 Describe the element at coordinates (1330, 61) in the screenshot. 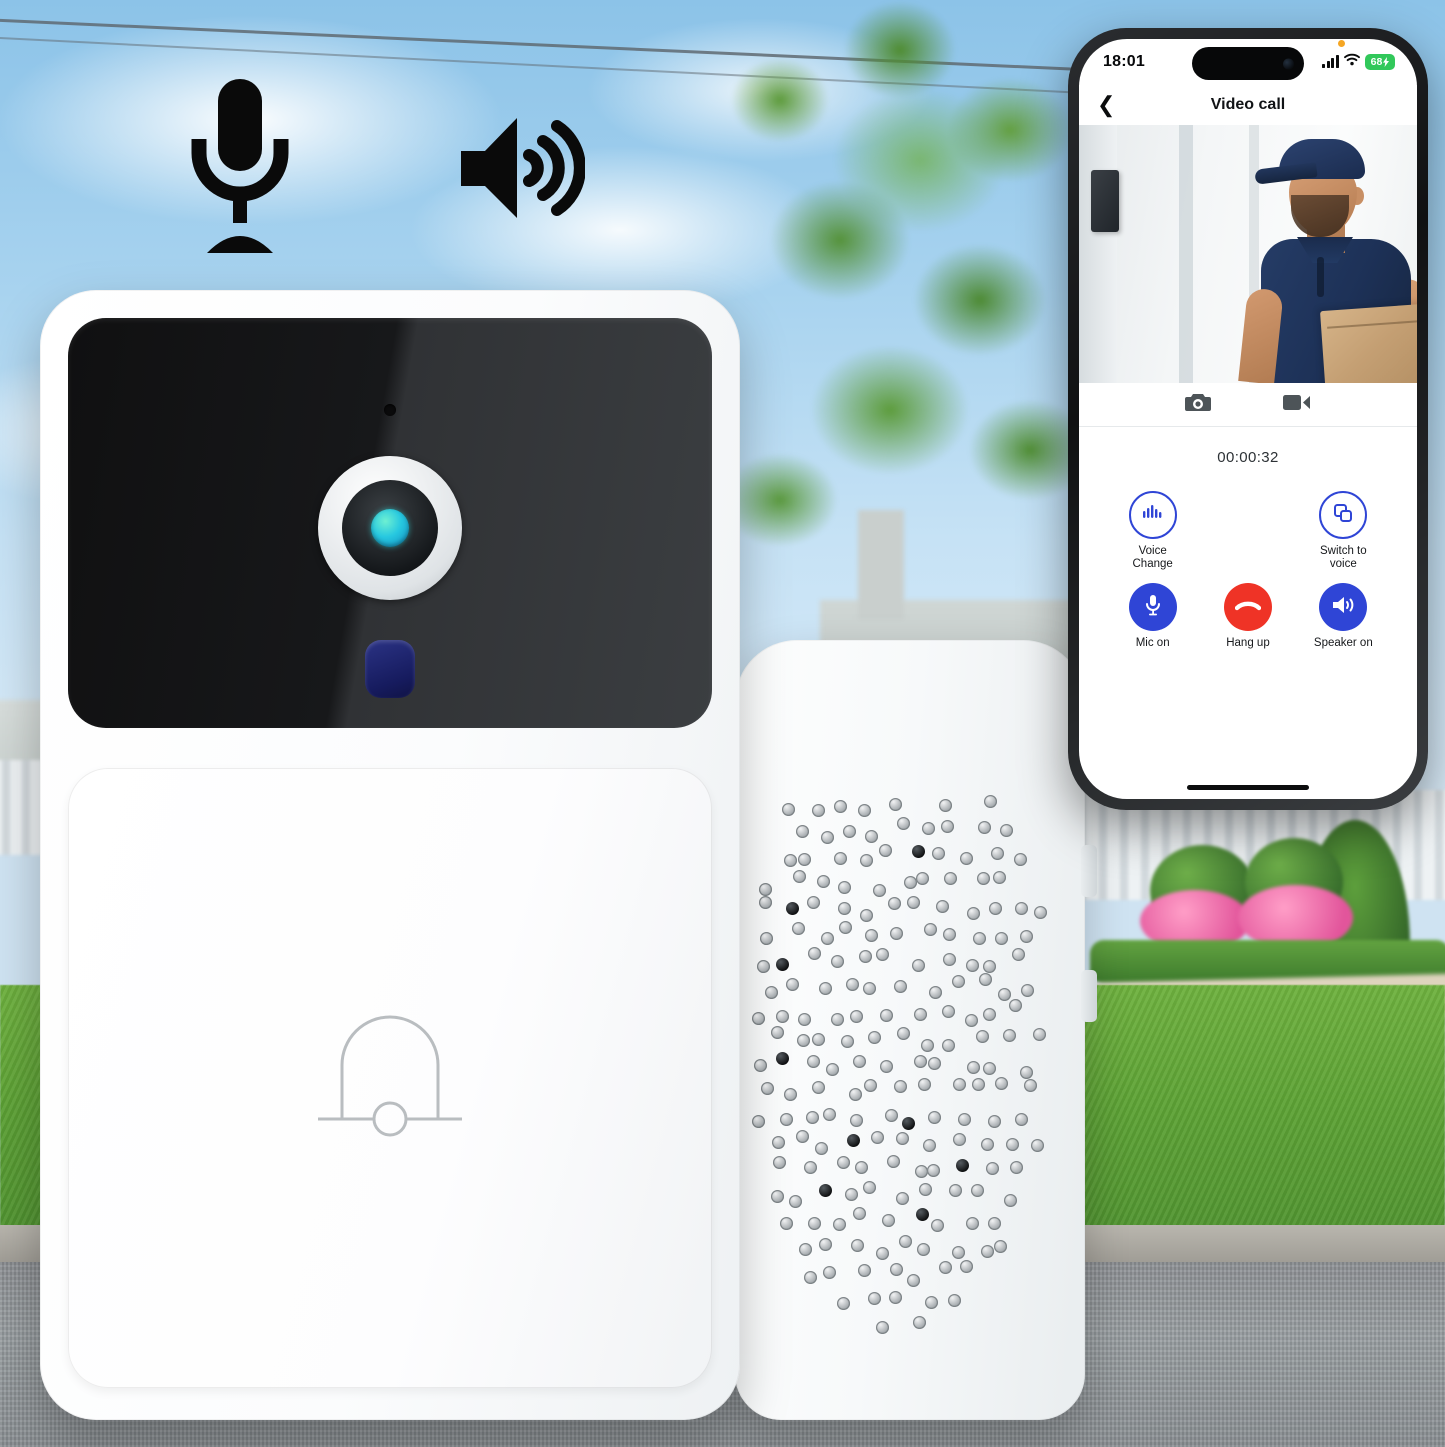

I see `cellular-signal-icon` at that location.